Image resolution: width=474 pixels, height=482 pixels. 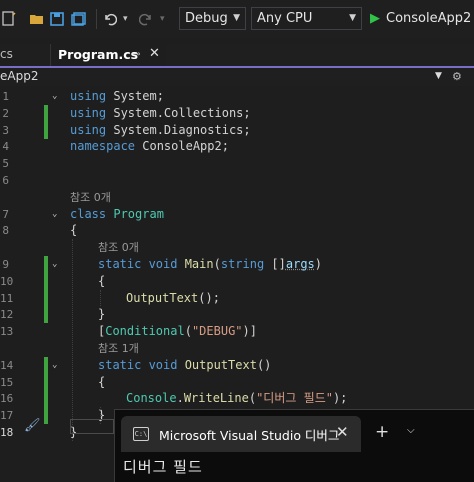 I want to click on current-line-highlight, so click(x=92, y=426).